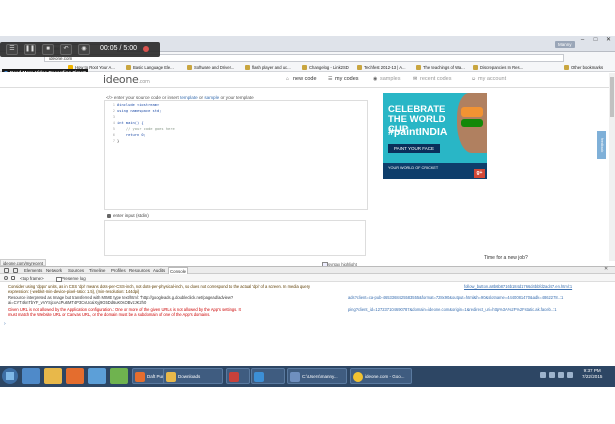 This screenshot has width=615, height=424. Describe the element at coordinates (565, 44) in the screenshot. I see `profile-badge: Manny` at that location.